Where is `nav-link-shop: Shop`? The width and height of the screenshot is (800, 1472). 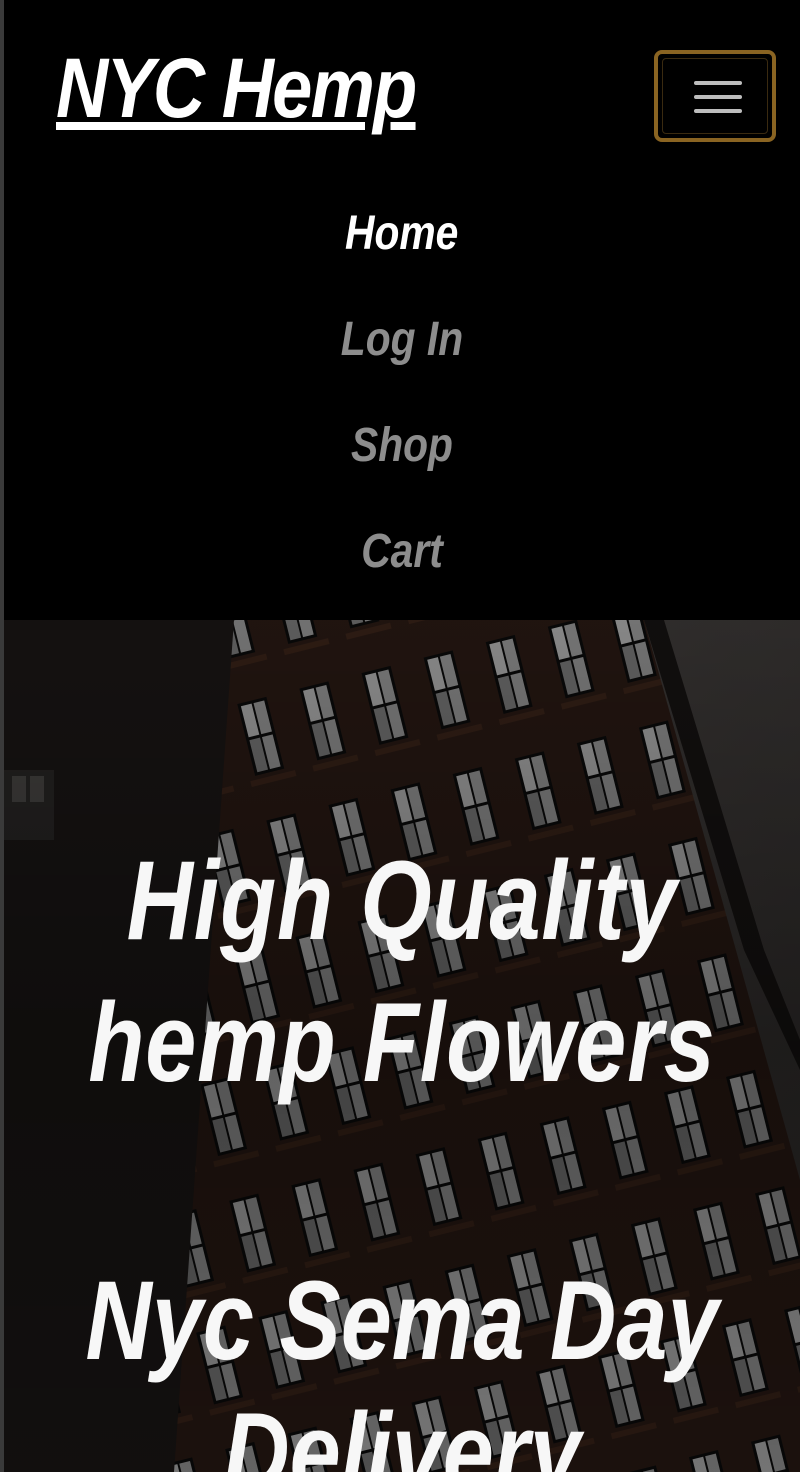
nav-link-shop: Shop is located at coordinates (402, 445).